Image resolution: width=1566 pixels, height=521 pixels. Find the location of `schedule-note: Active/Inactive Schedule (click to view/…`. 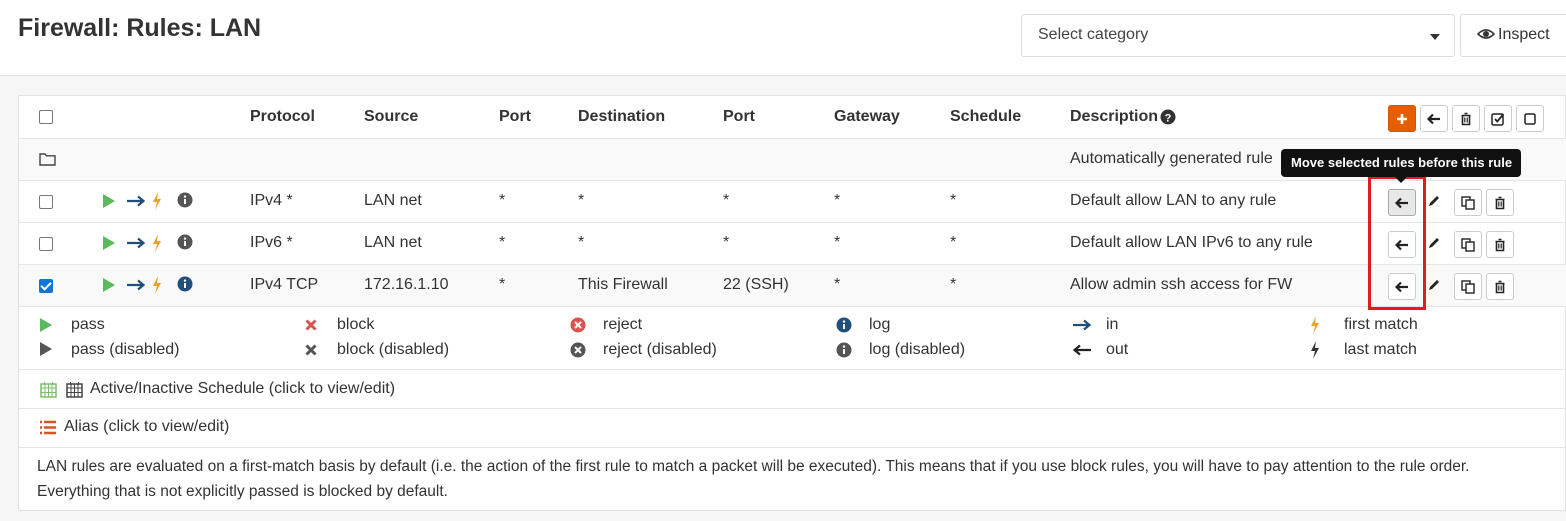

schedule-note: Active/Inactive Schedule (click to view/… is located at coordinates (243, 388).